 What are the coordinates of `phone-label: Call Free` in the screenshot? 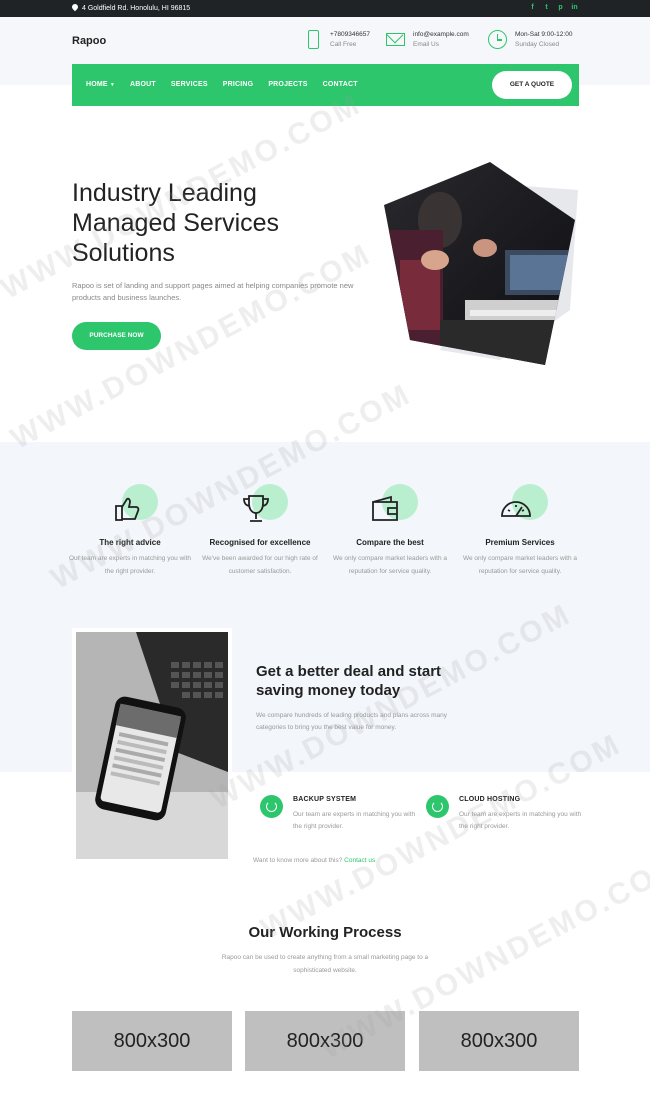 It's located at (343, 44).